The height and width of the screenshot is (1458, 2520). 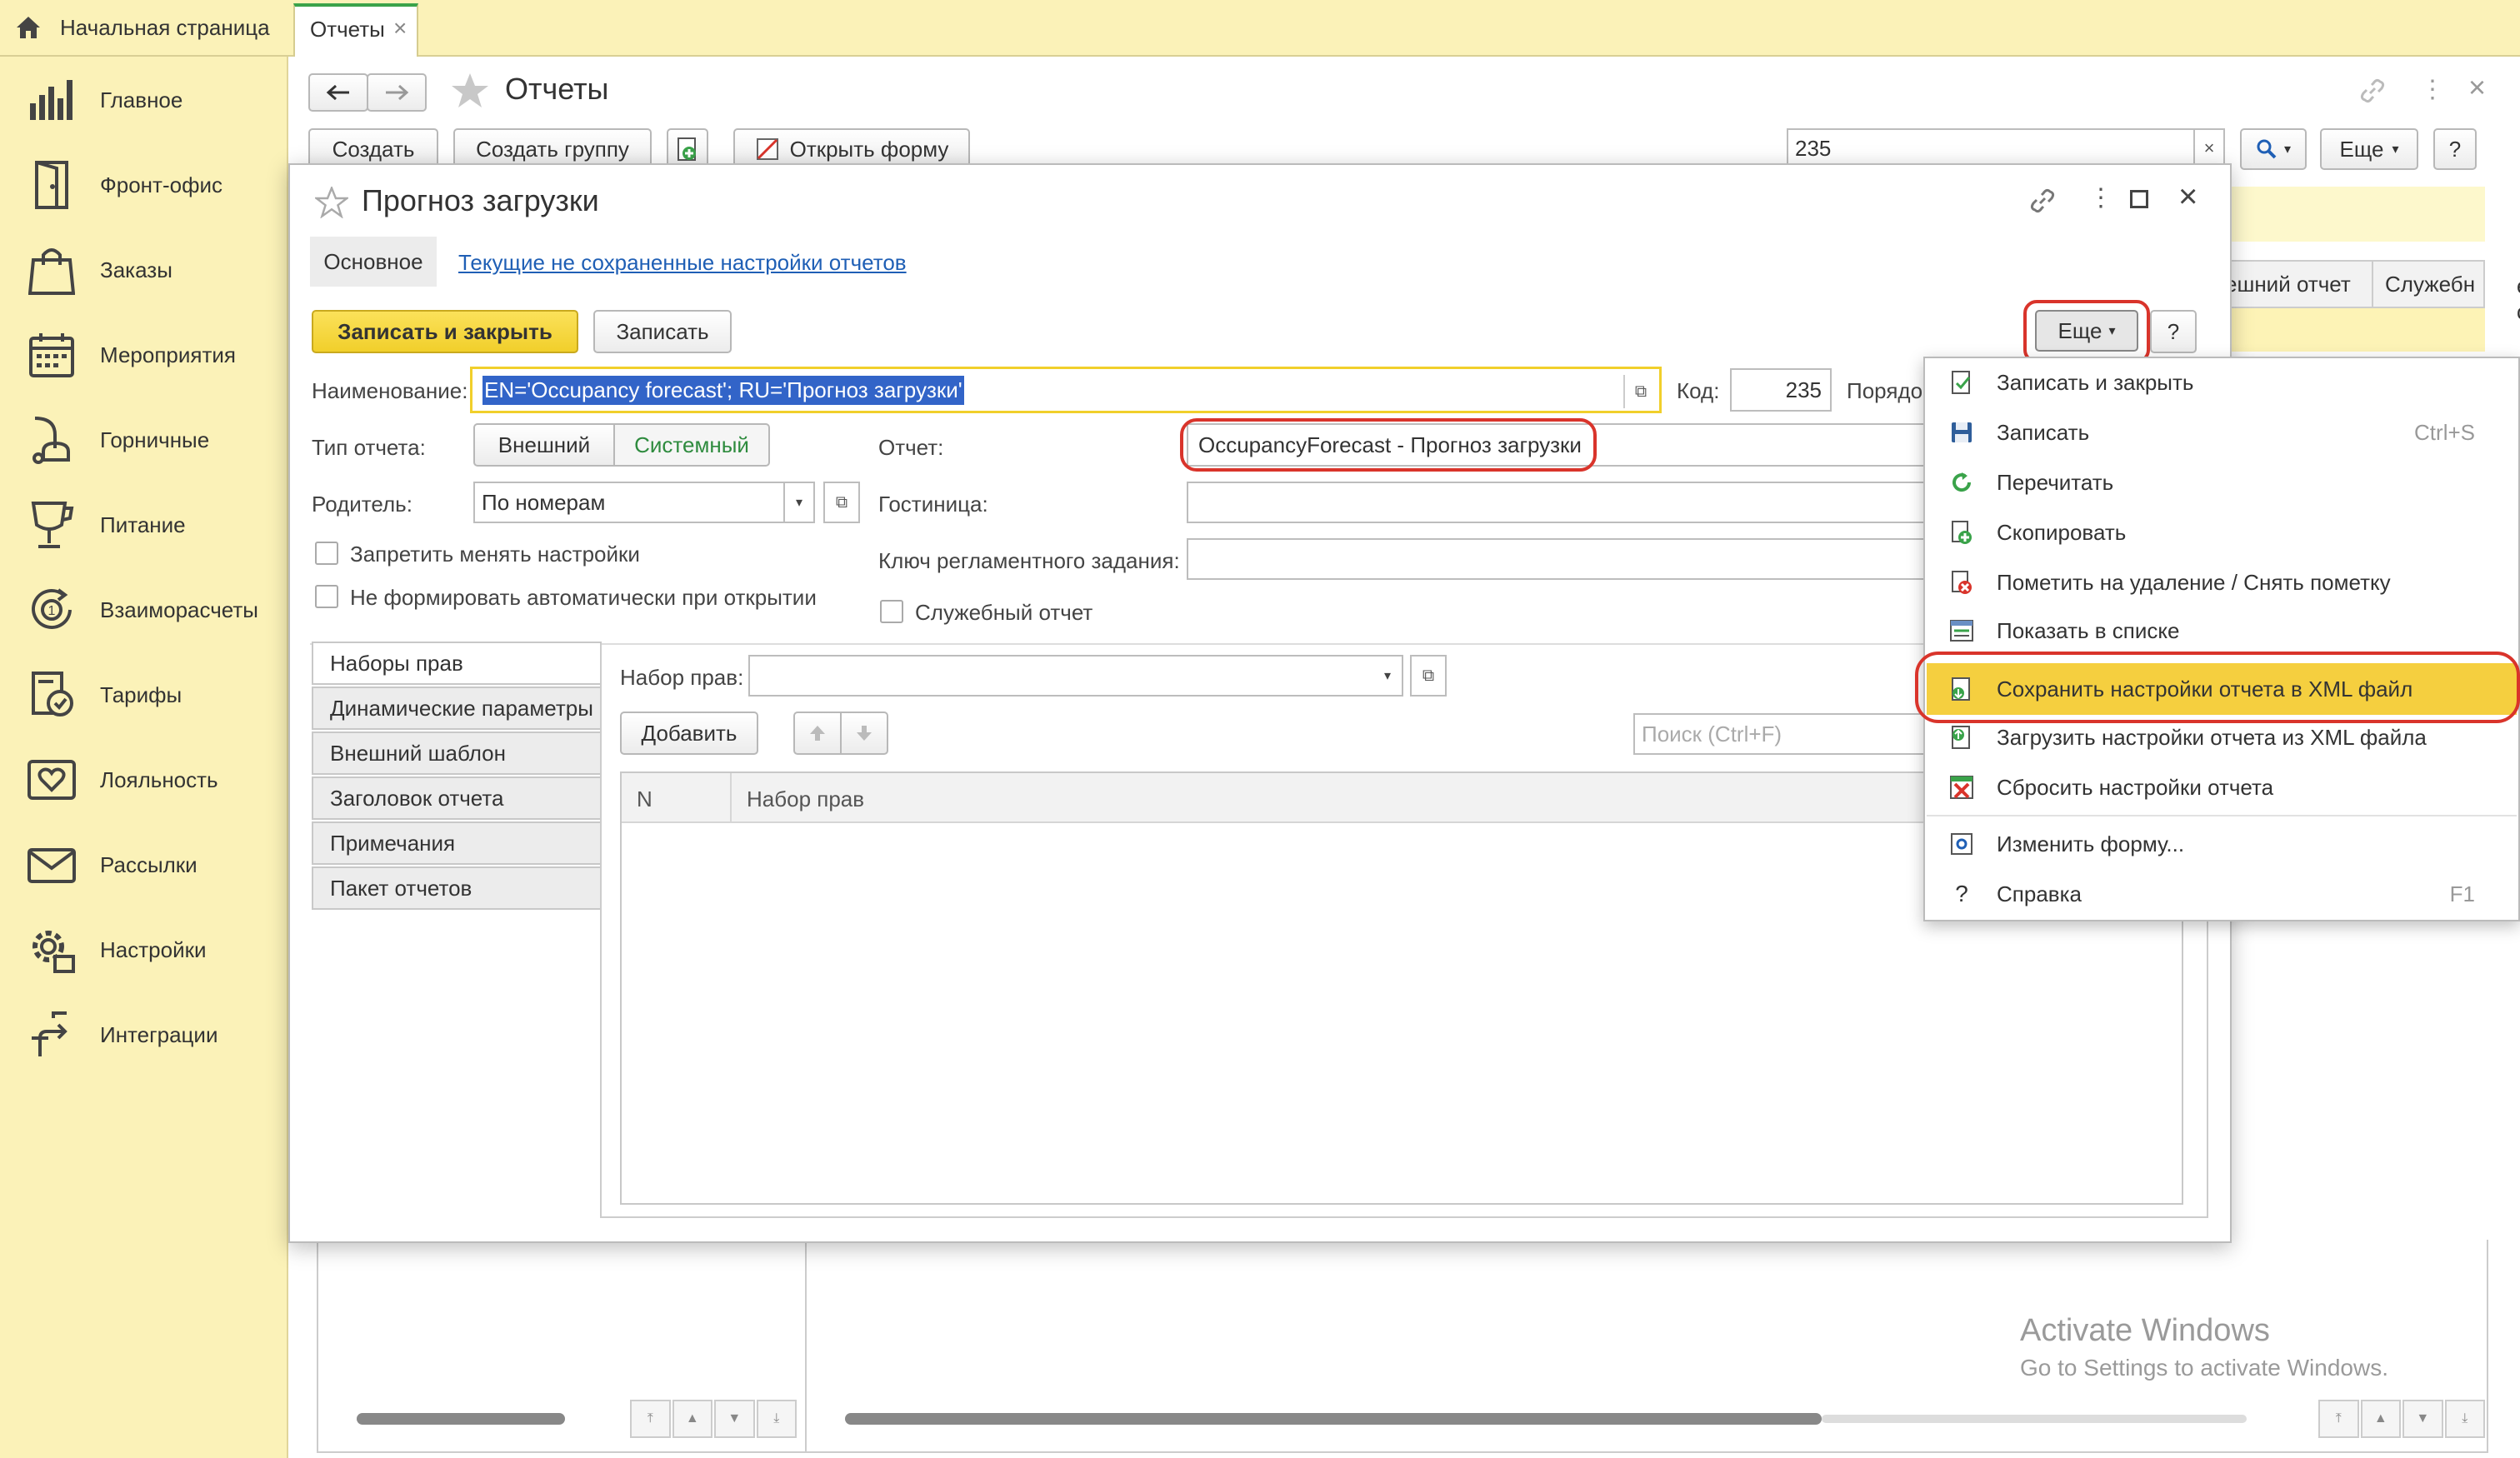 I want to click on menu-item-load-xml: Загрузить настройки отчета из XML файла, so click(x=2222, y=737).